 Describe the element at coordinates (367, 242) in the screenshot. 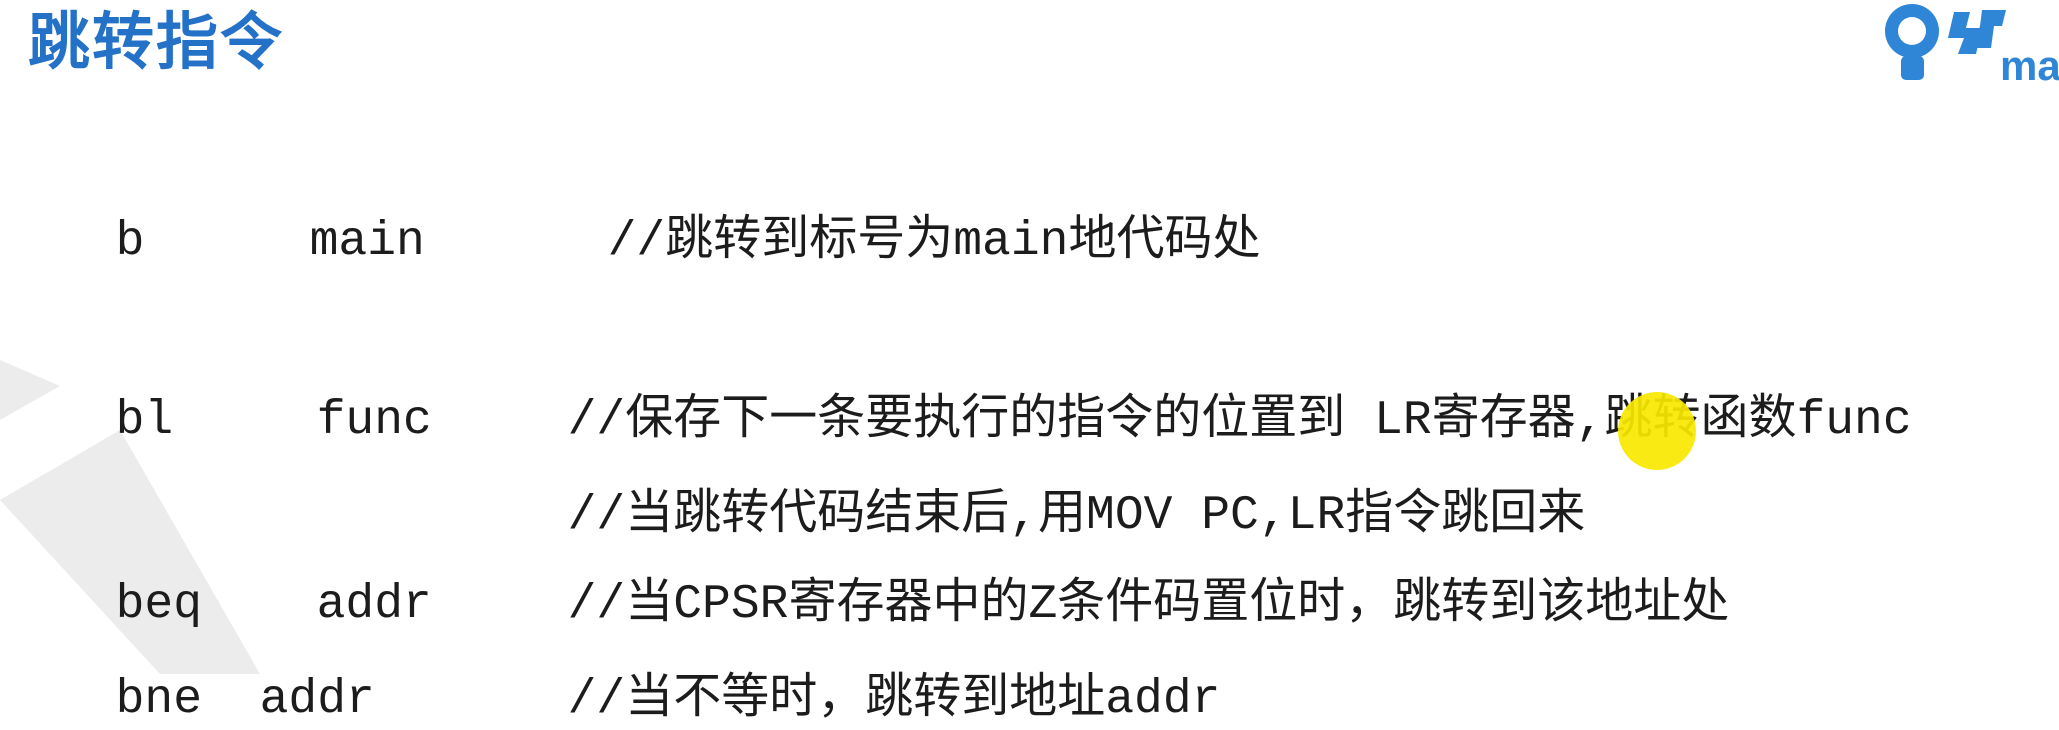

I see `code-operand: main` at that location.